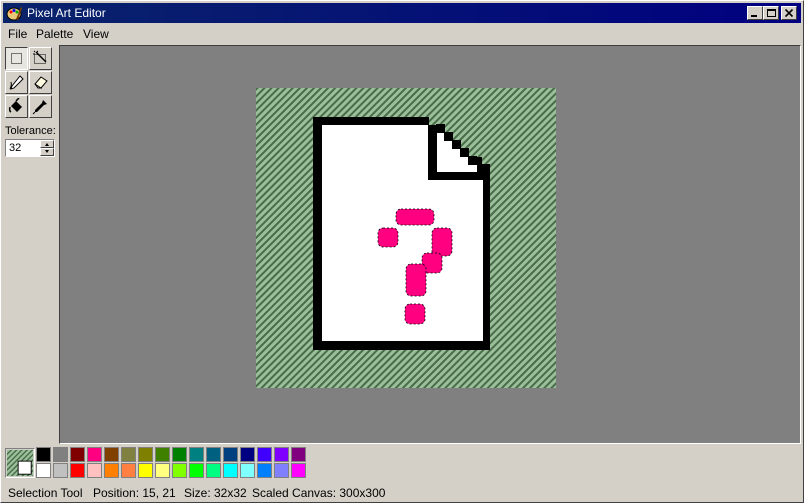 Image resolution: width=804 pixels, height=503 pixels. What do you see at coordinates (66, 13) in the screenshot?
I see `window-title: Pixel Art Editor` at bounding box center [66, 13].